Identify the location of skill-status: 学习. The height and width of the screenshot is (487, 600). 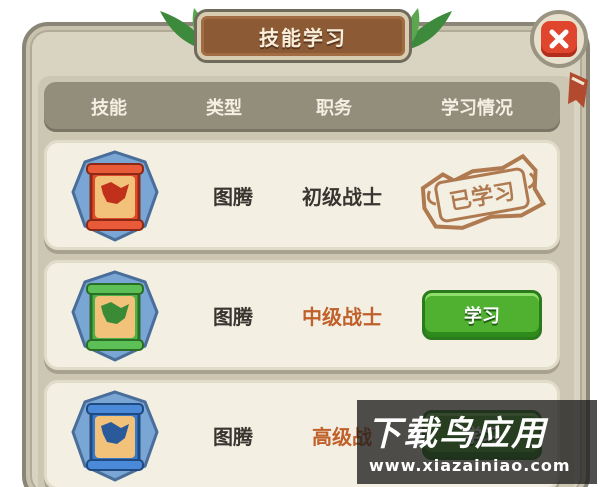
(482, 315).